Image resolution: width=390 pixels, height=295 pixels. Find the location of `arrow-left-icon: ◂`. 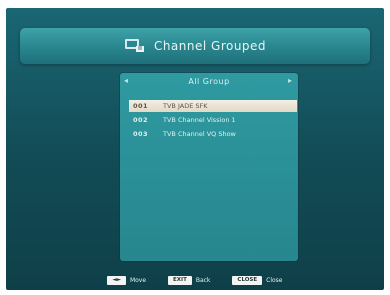

arrow-left-icon: ◂ is located at coordinates (127, 81).